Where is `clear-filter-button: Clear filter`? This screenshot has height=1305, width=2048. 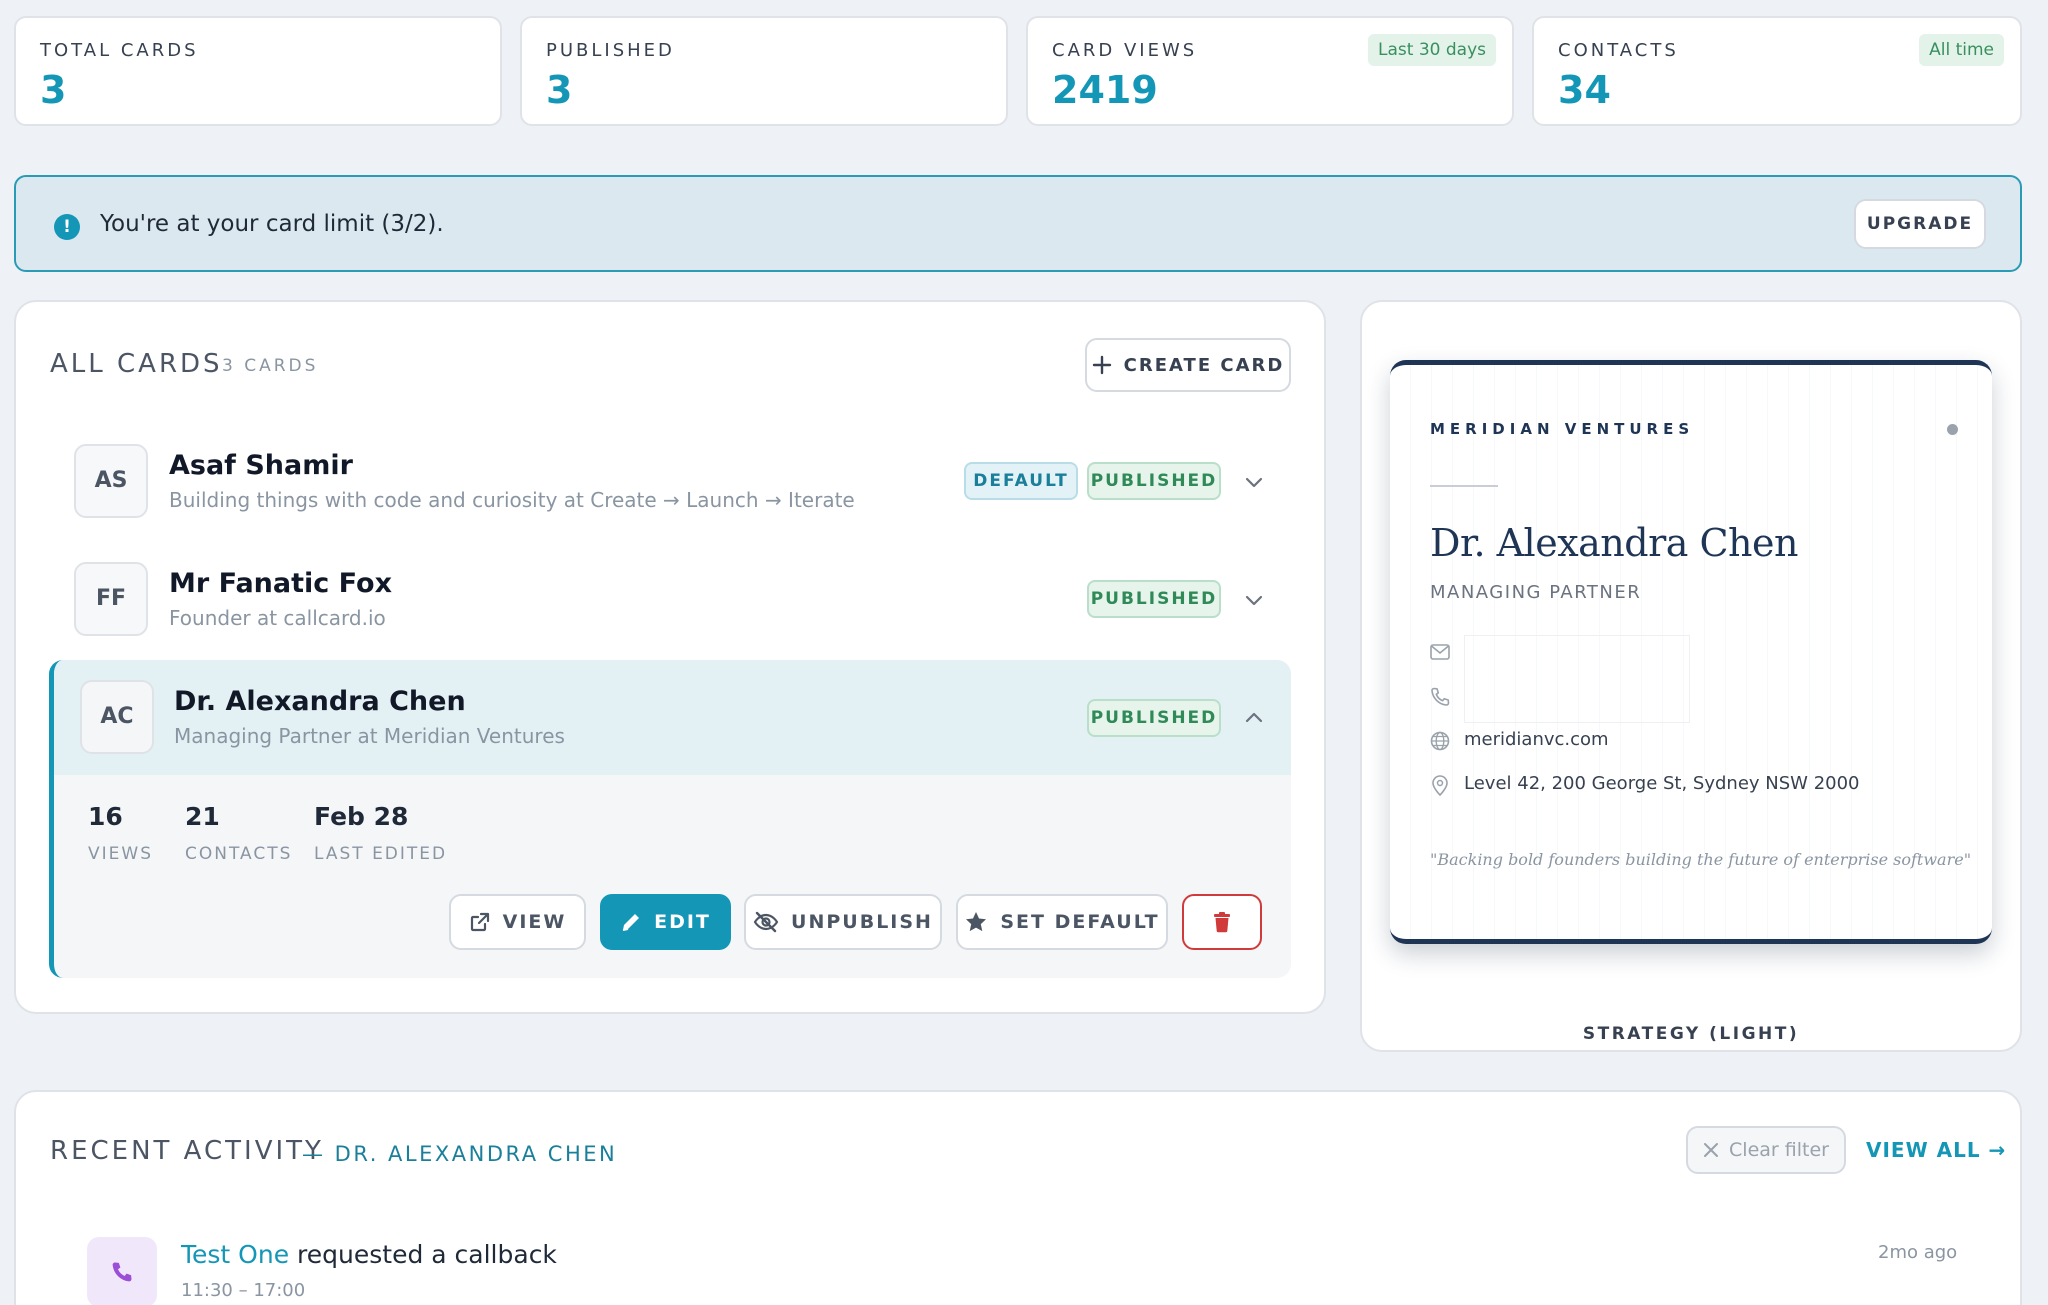 clear-filter-button: Clear filter is located at coordinates (1766, 1150).